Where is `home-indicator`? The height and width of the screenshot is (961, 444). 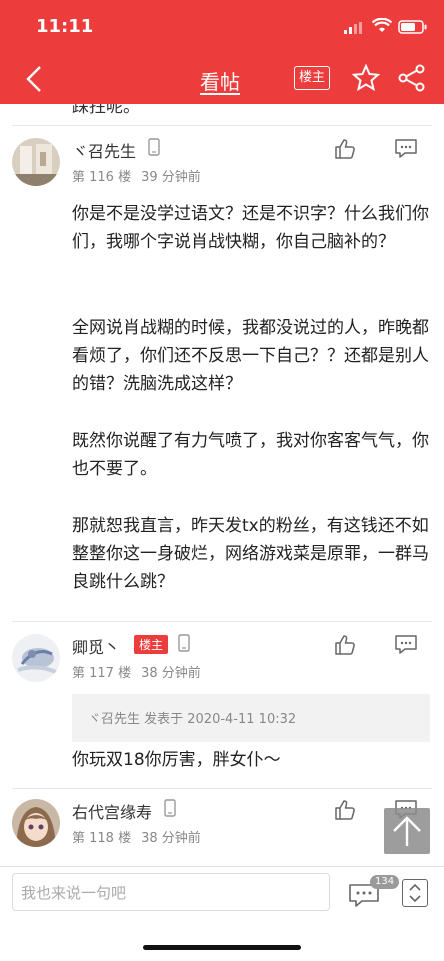 home-indicator is located at coordinates (222, 947).